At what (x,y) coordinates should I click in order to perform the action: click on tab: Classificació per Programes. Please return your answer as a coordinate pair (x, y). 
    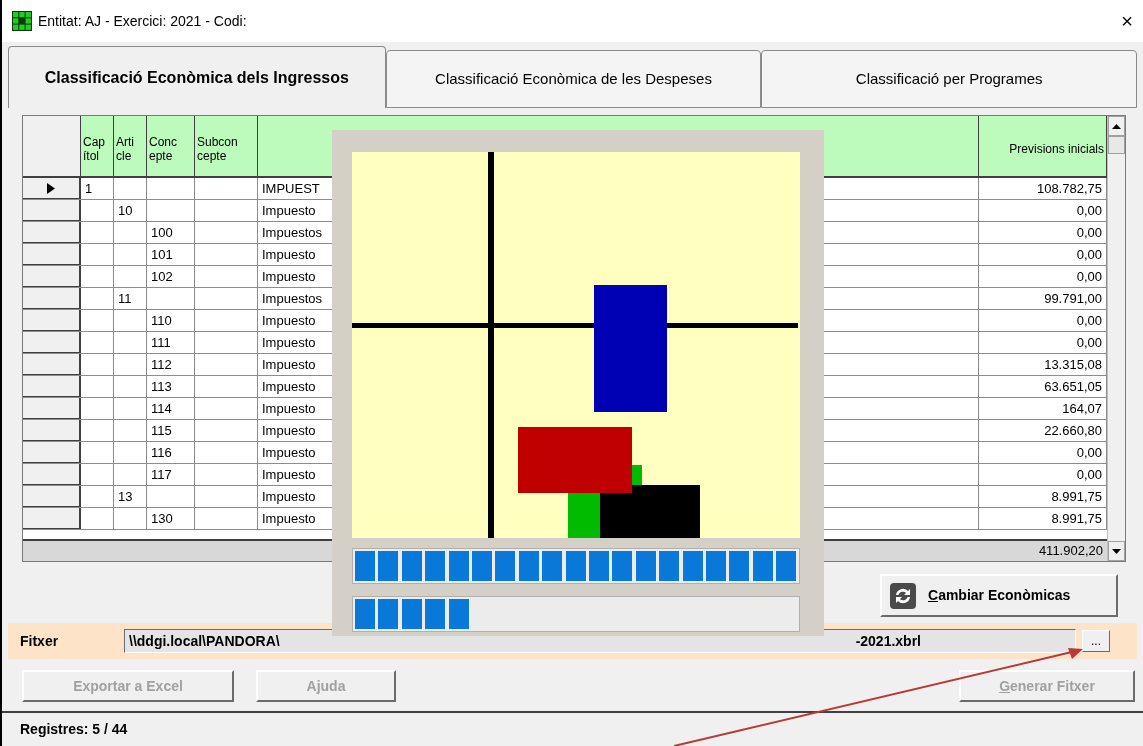
    Looking at the image, I should click on (949, 79).